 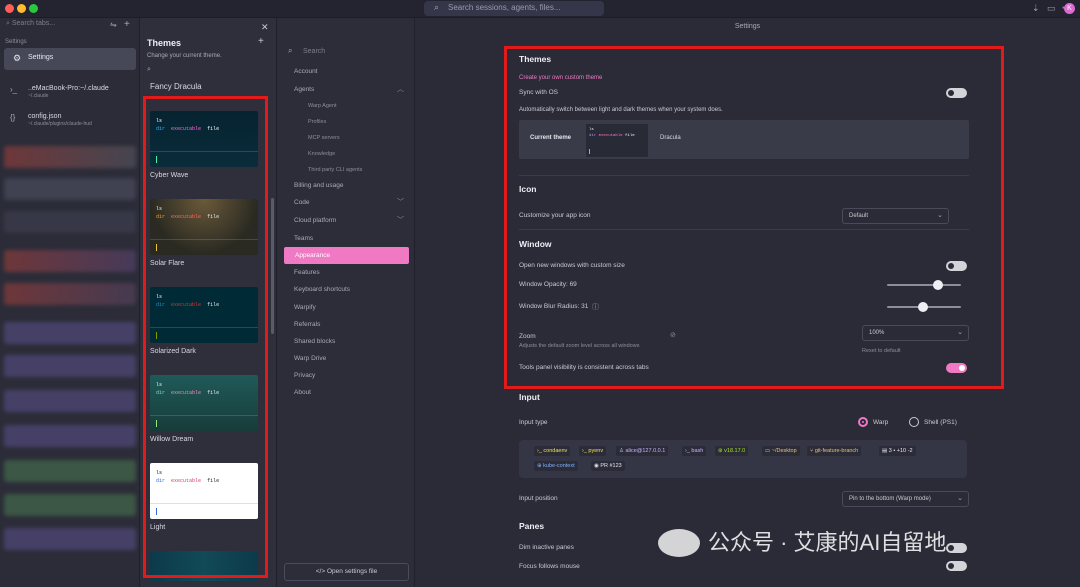 I want to click on nav-item-account: Account, so click(x=306, y=71).